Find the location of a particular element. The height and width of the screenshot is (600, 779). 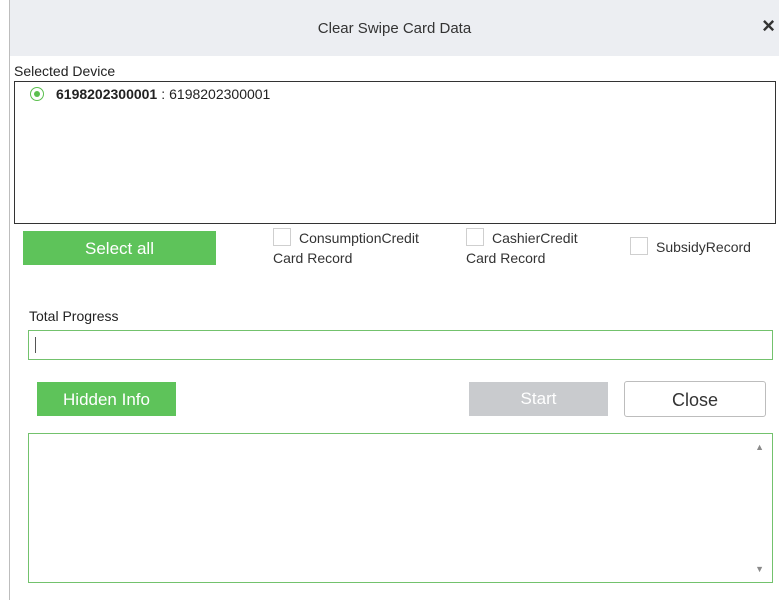

consumption-credit-checkbox is located at coordinates (282, 237).